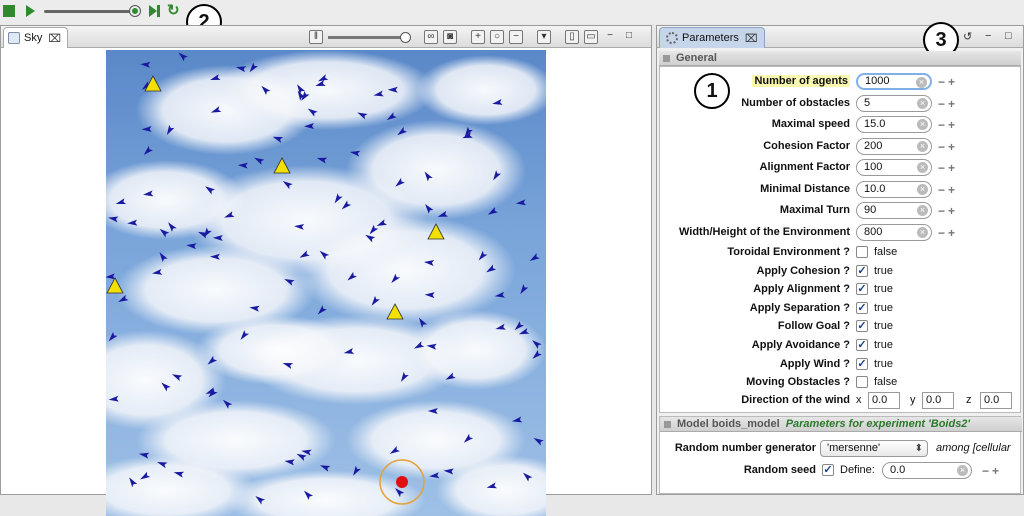 The height and width of the screenshot is (516, 1024). What do you see at coordinates (841, 190) in the screenshot?
I see `param-row: Minimal Distance 10.0 × −+` at bounding box center [841, 190].